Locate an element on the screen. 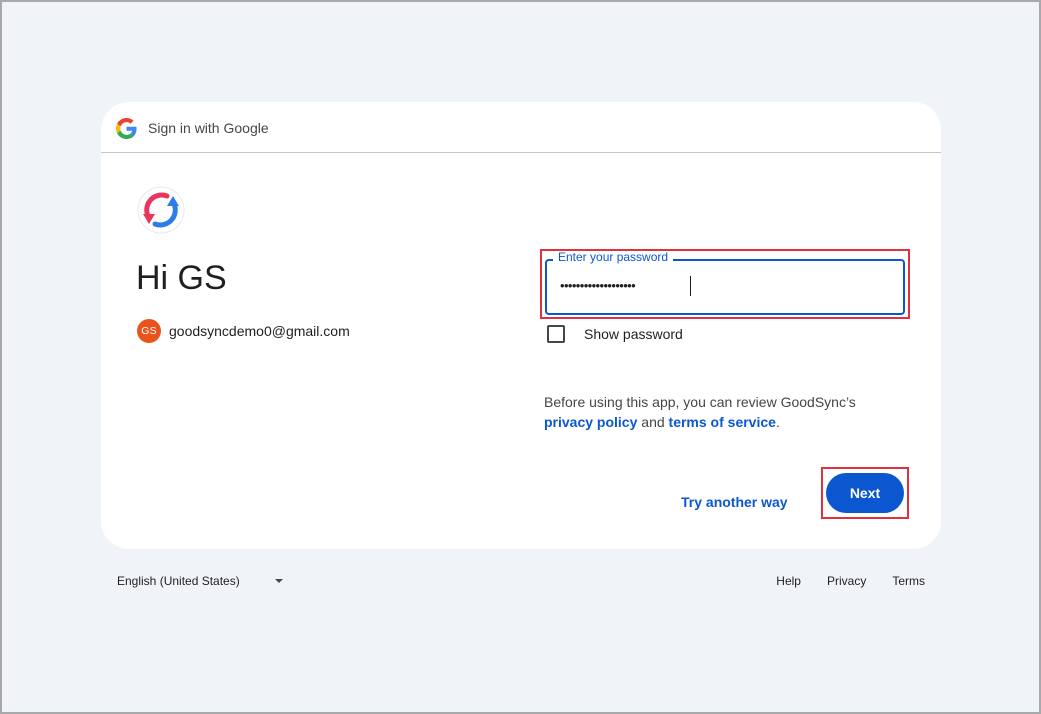  show-password-option: Show password is located at coordinates (615, 334).